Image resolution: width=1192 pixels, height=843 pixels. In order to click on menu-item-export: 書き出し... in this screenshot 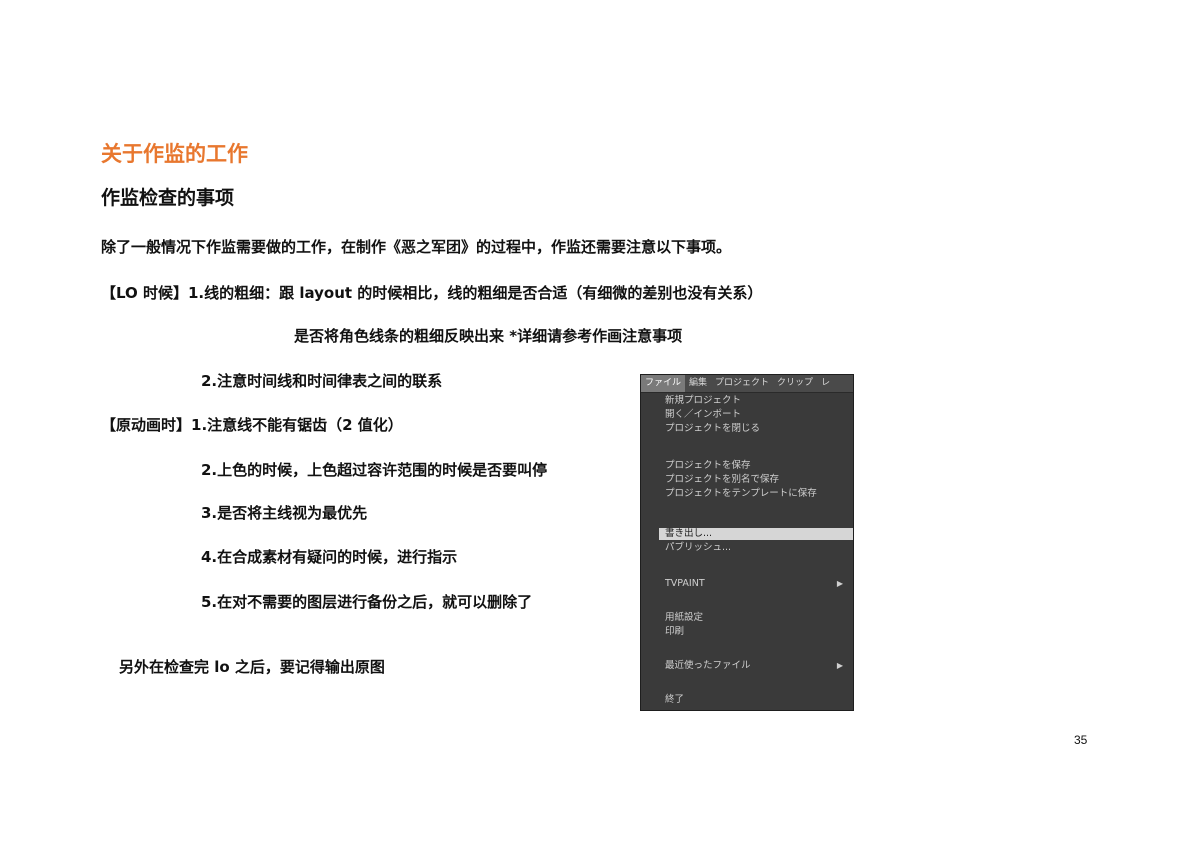, I will do `click(756, 534)`.